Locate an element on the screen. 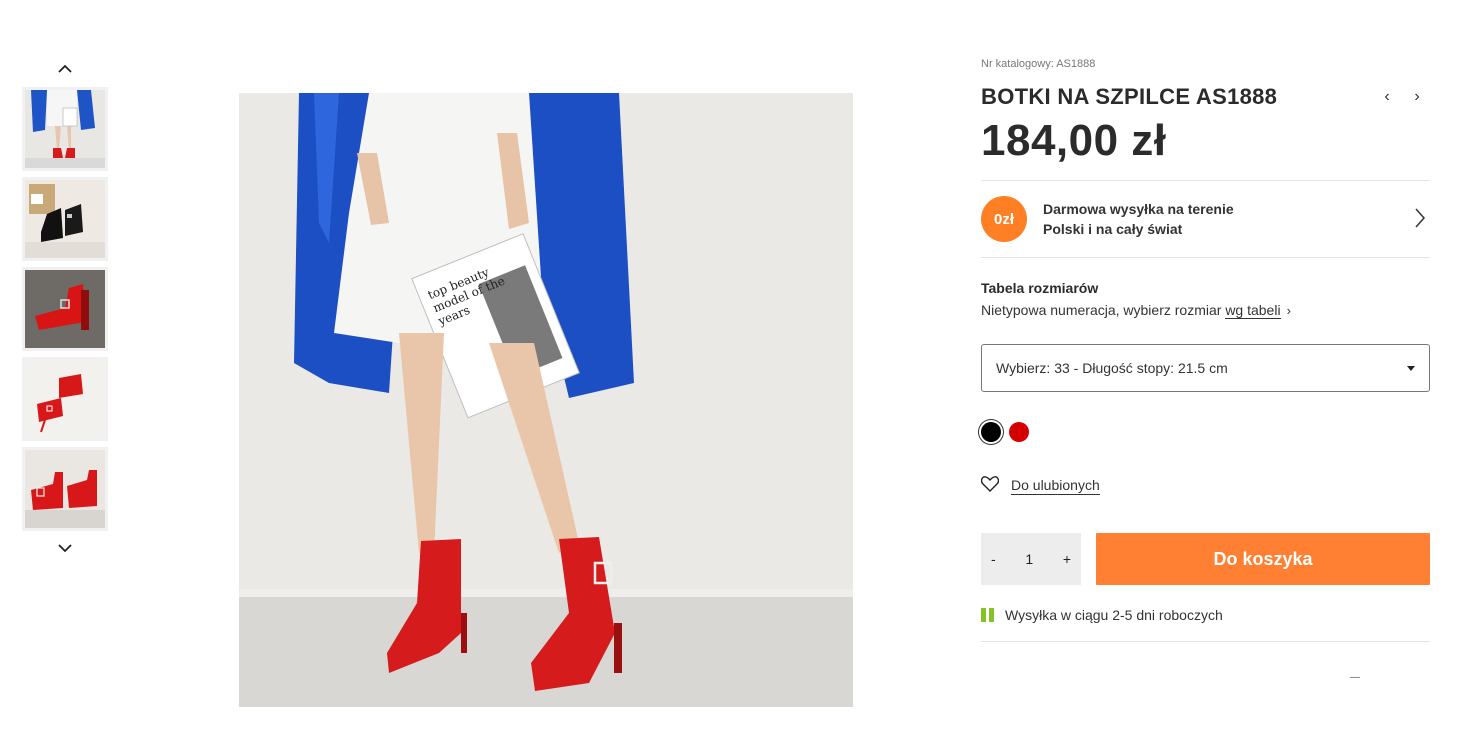 The image size is (1470, 750). shipping-badge: 0zł is located at coordinates (1004, 219).